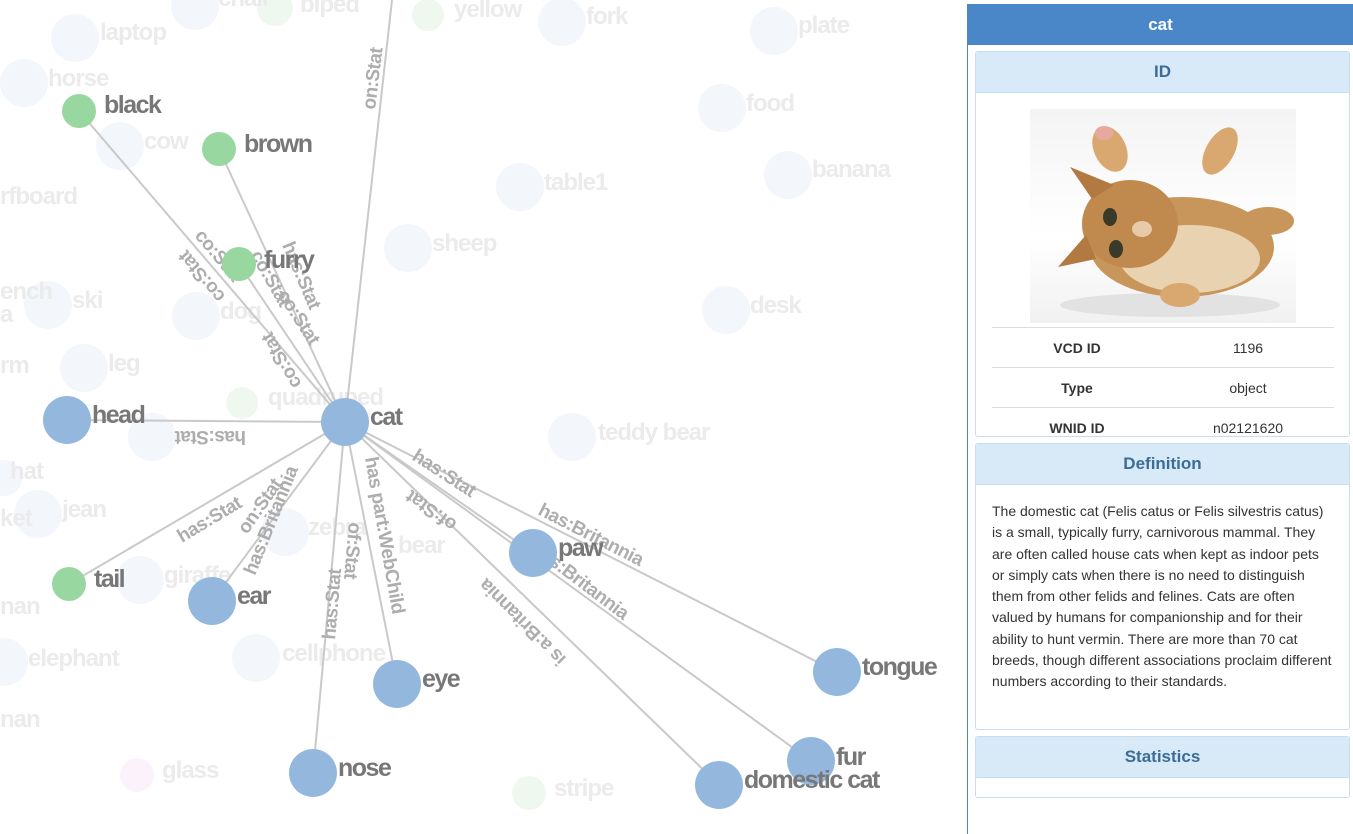  I want to click on type-value: object, so click(1248, 387).